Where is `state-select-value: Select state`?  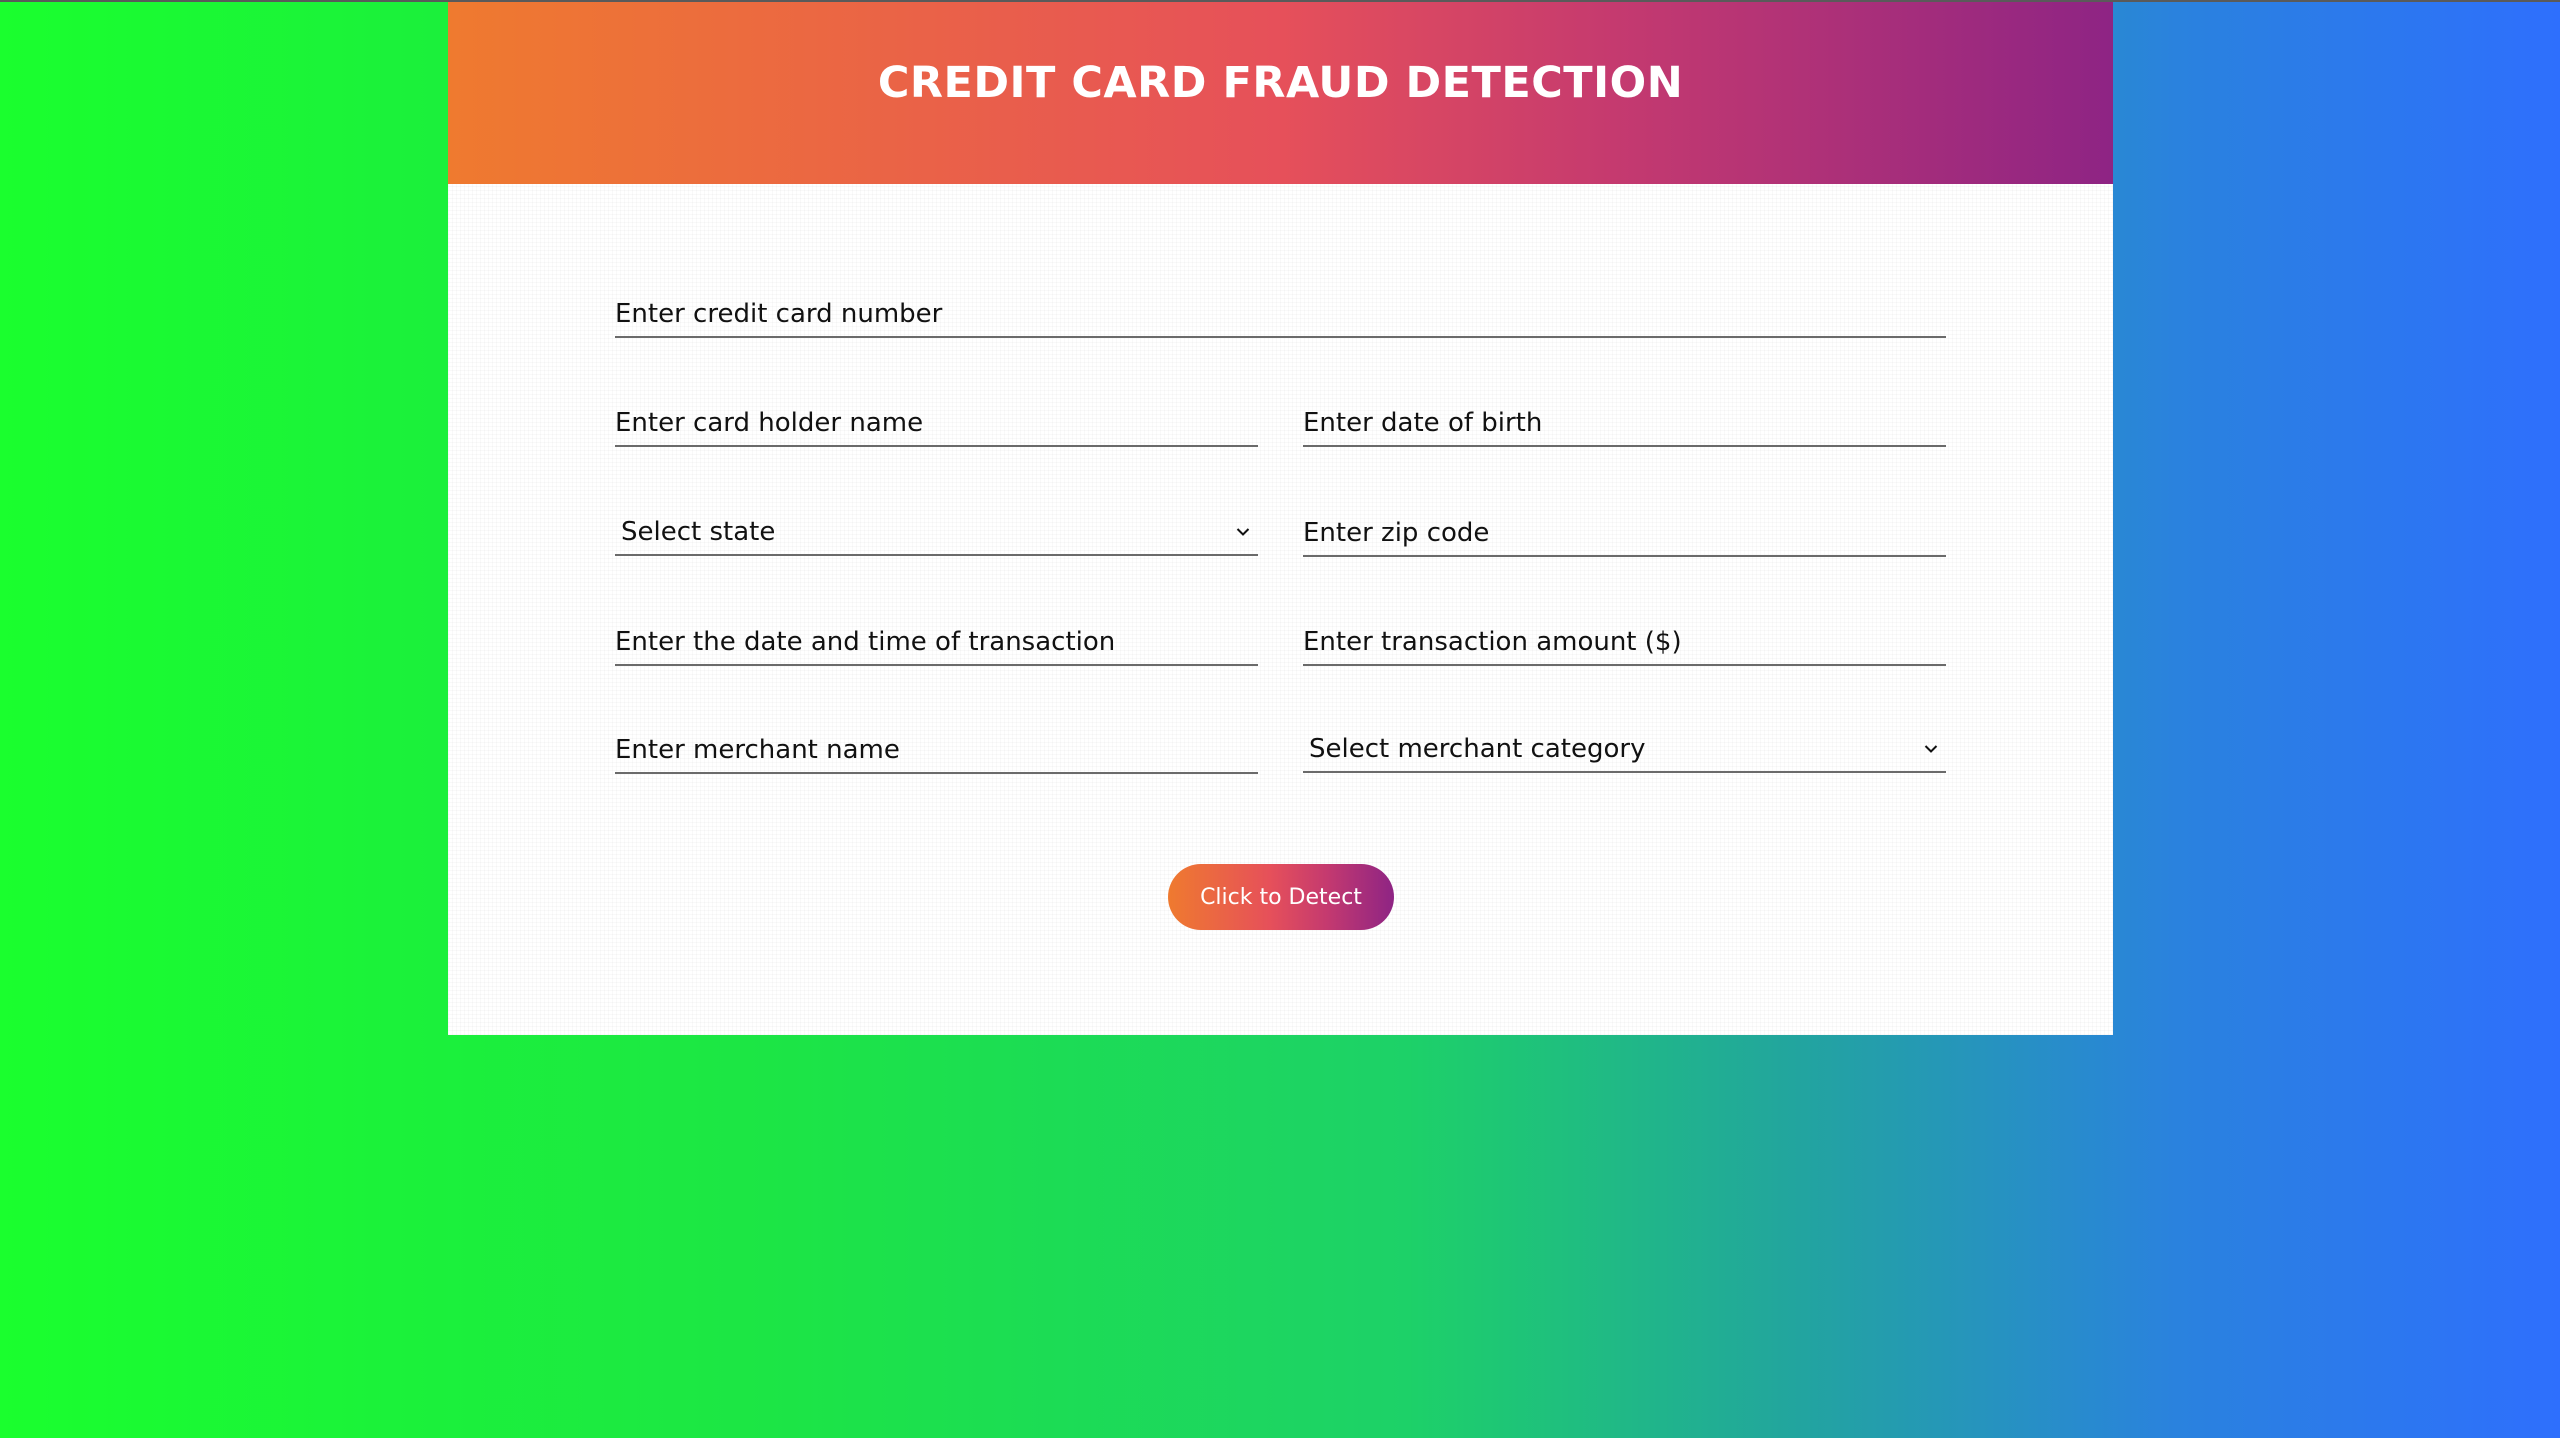 state-select-value: Select state is located at coordinates (698, 532).